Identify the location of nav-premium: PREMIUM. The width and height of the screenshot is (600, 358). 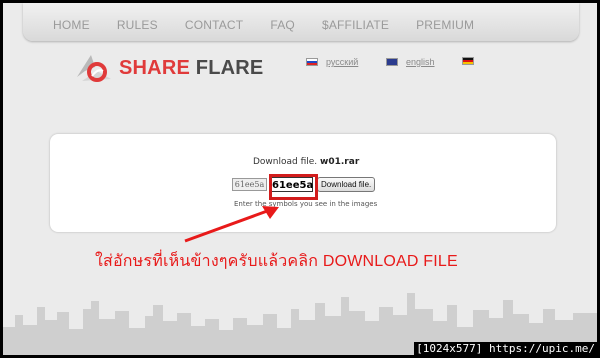
(445, 25).